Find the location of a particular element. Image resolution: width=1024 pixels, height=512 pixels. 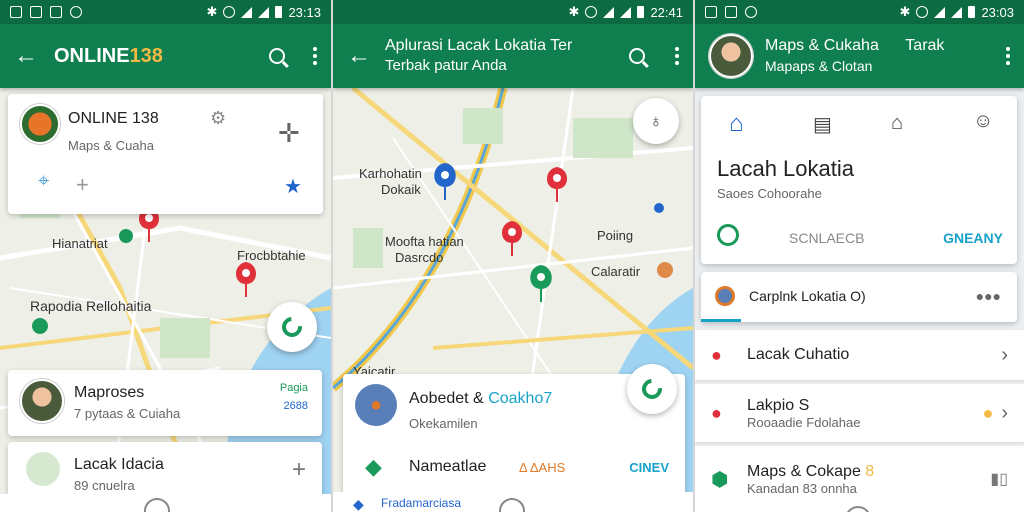

compass-button: ♁ is located at coordinates (656, 121).